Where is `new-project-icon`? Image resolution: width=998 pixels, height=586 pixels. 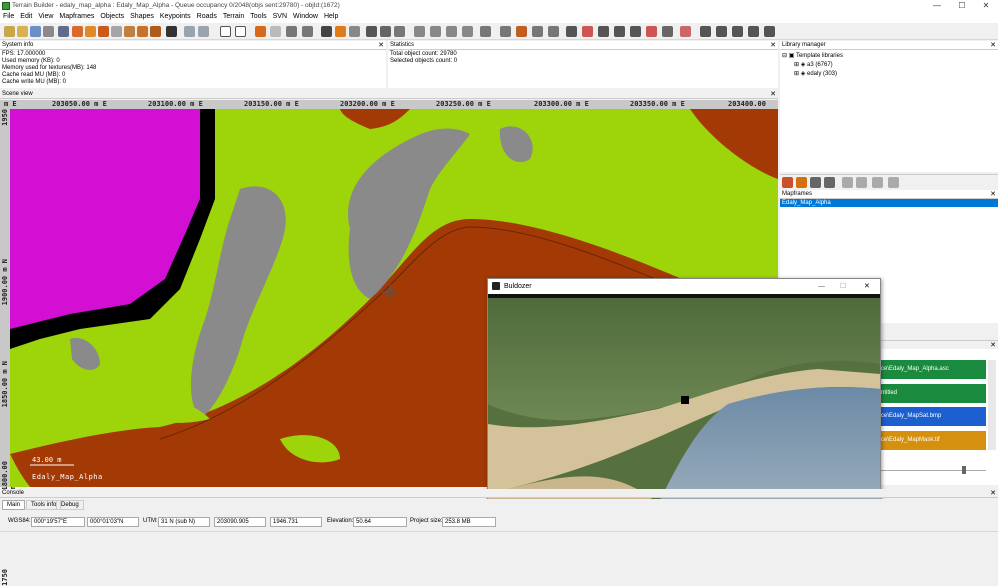 new-project-icon is located at coordinates (9, 31).